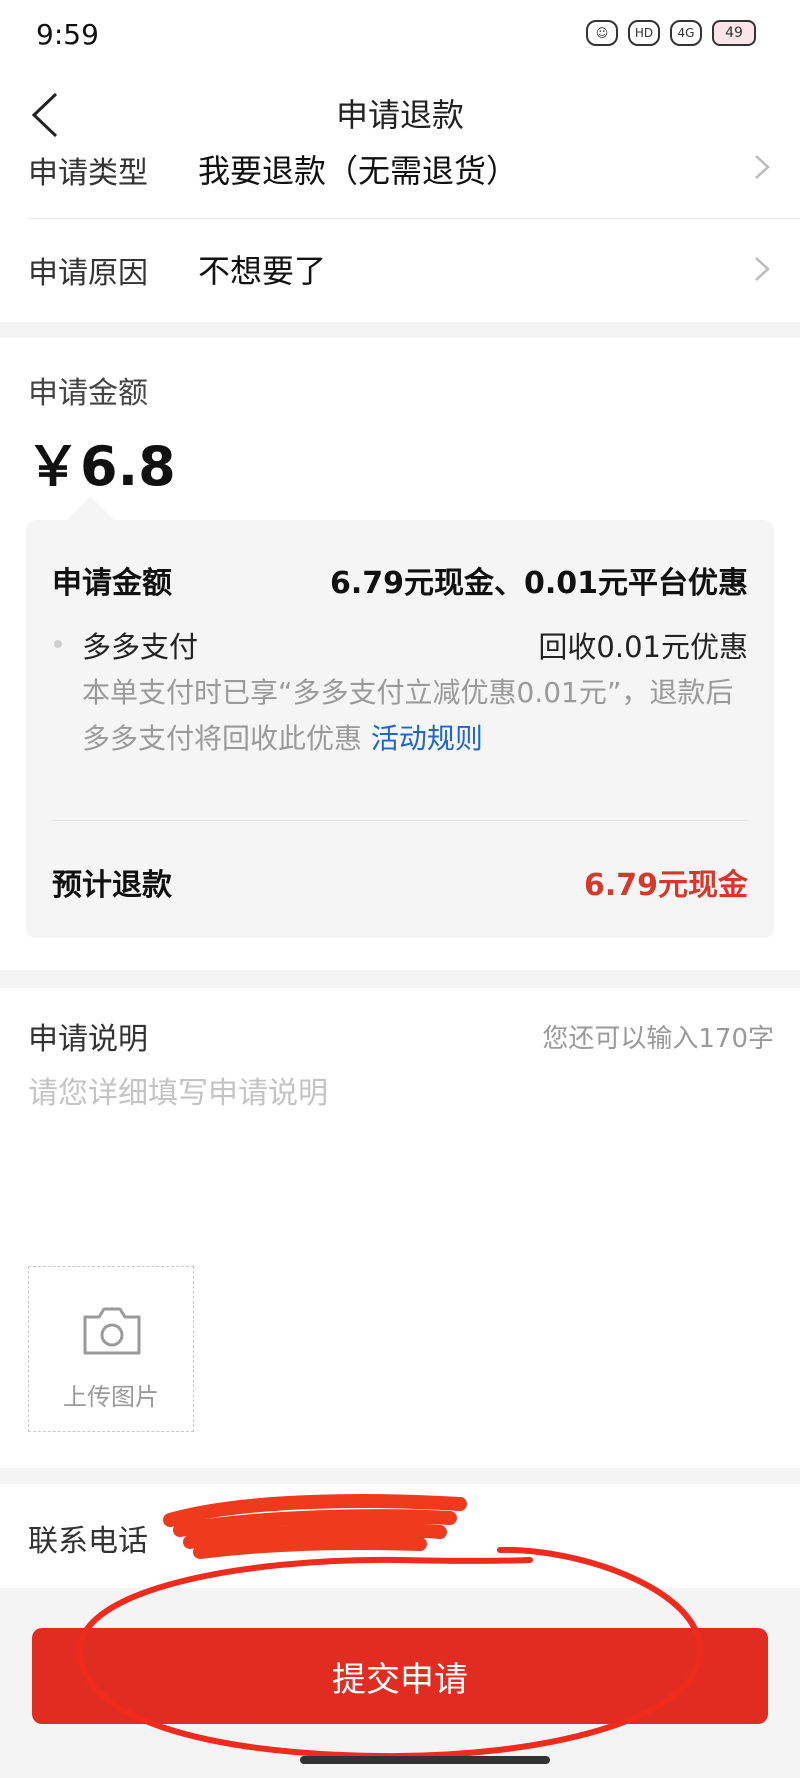  Describe the element at coordinates (112, 1331) in the screenshot. I see `camera-icon` at that location.